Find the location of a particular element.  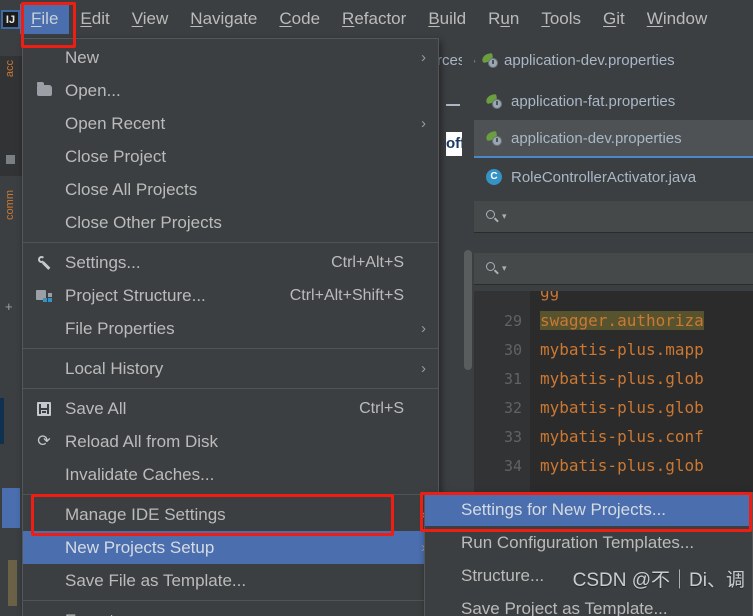

menu-code: Code is located at coordinates (299, 19).